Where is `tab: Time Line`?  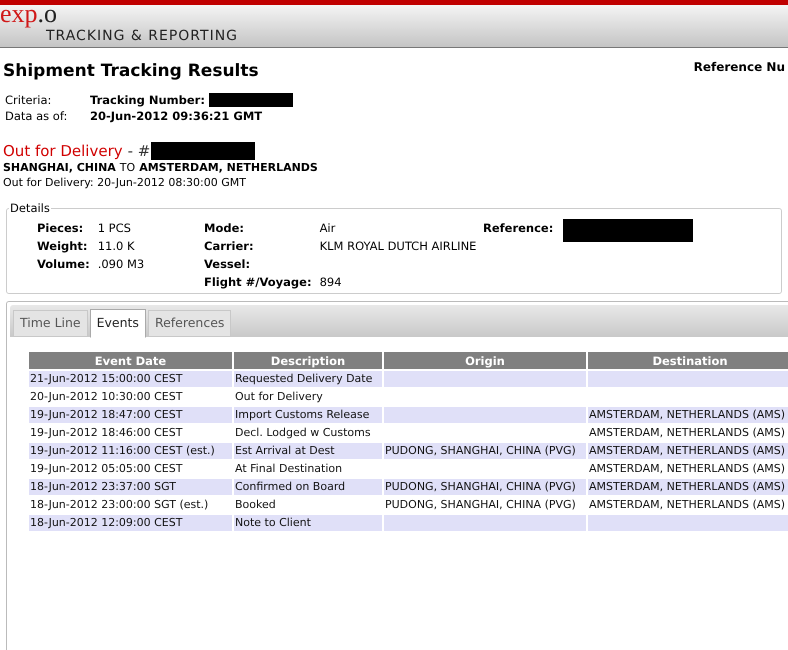
tab: Time Line is located at coordinates (50, 323).